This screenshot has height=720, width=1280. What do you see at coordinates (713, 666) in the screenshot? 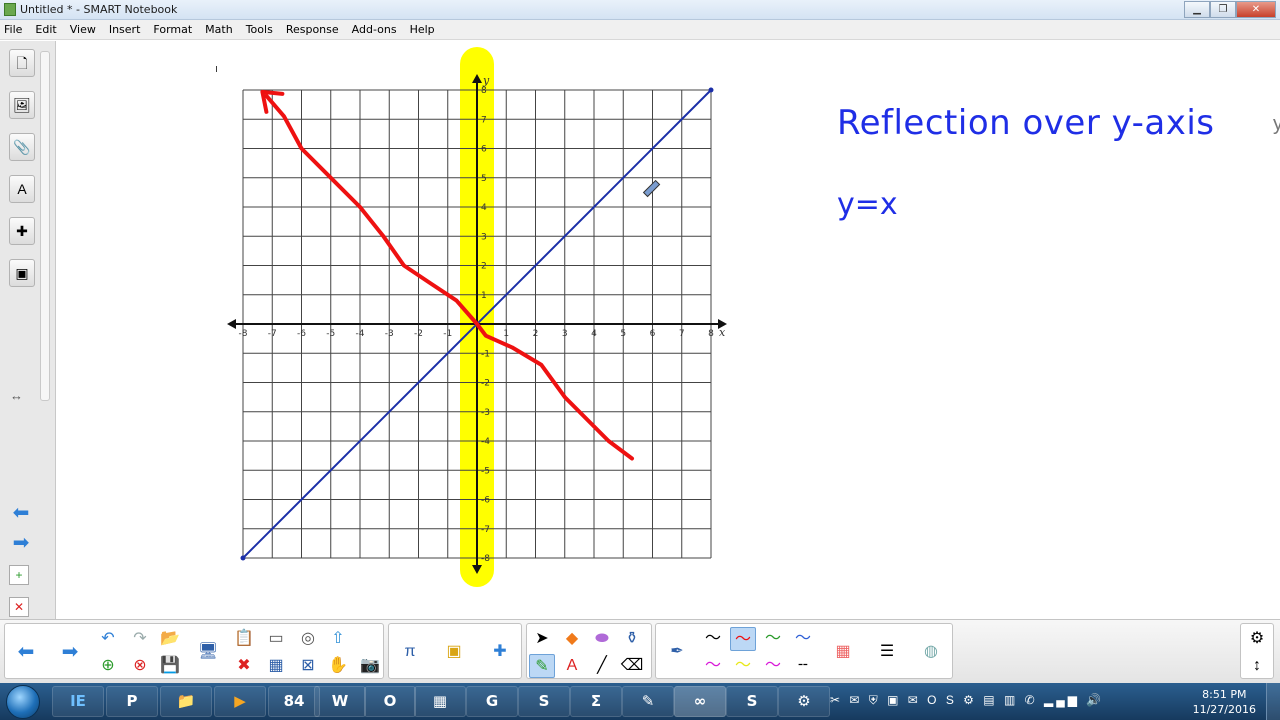
I see `pen-magenta-swatch: 〜` at bounding box center [713, 666].